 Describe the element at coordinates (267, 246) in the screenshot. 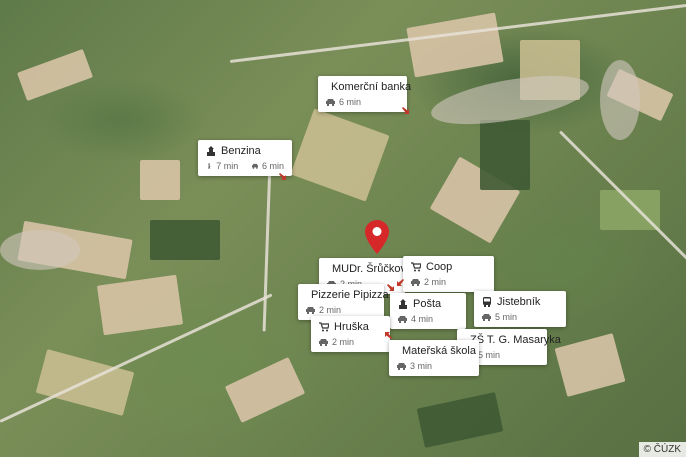

I see `road` at that location.